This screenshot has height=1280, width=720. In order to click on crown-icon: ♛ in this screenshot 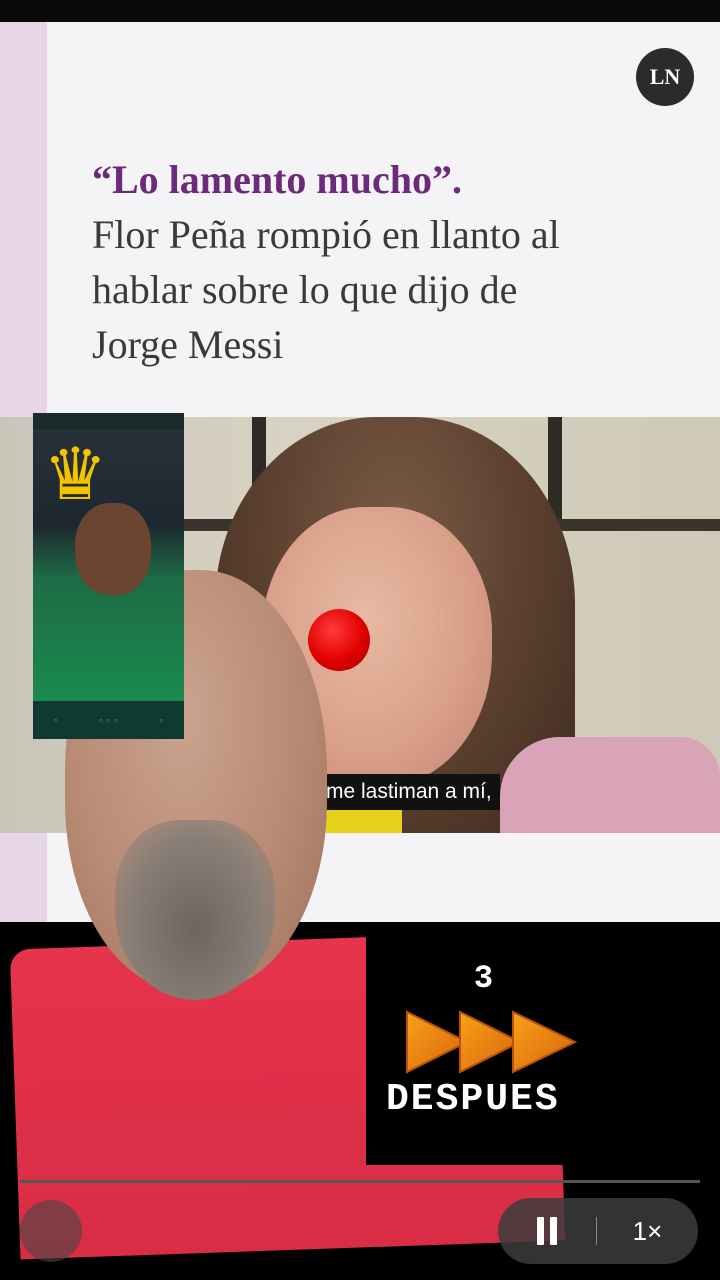, I will do `click(75, 475)`.